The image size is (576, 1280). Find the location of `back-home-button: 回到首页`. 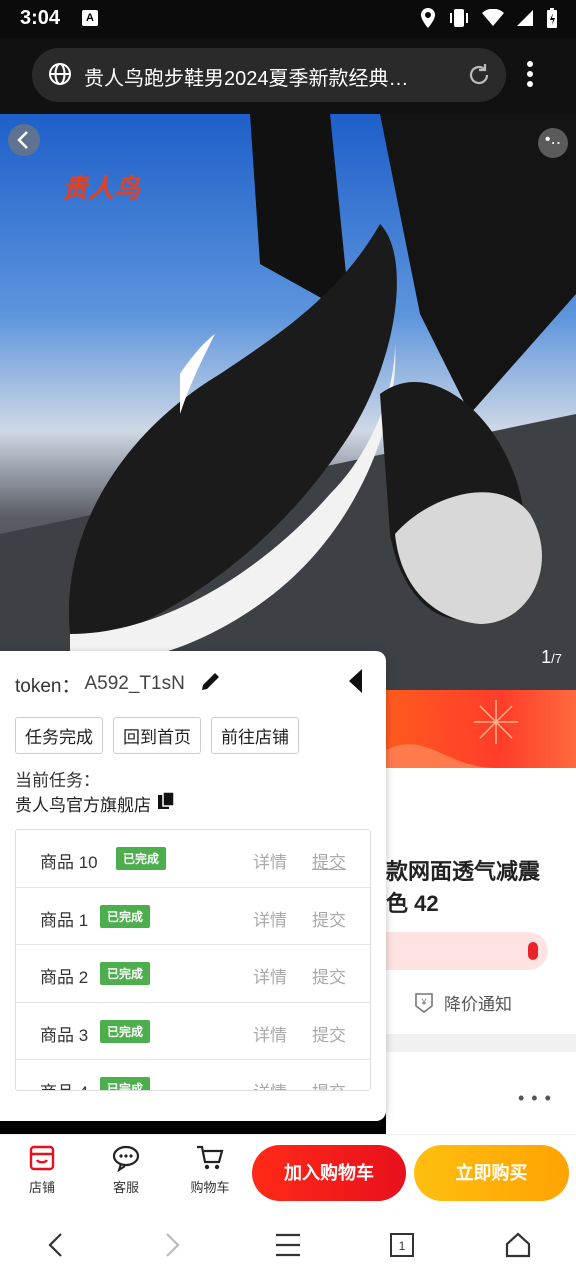

back-home-button: 回到首页 is located at coordinates (157, 735).